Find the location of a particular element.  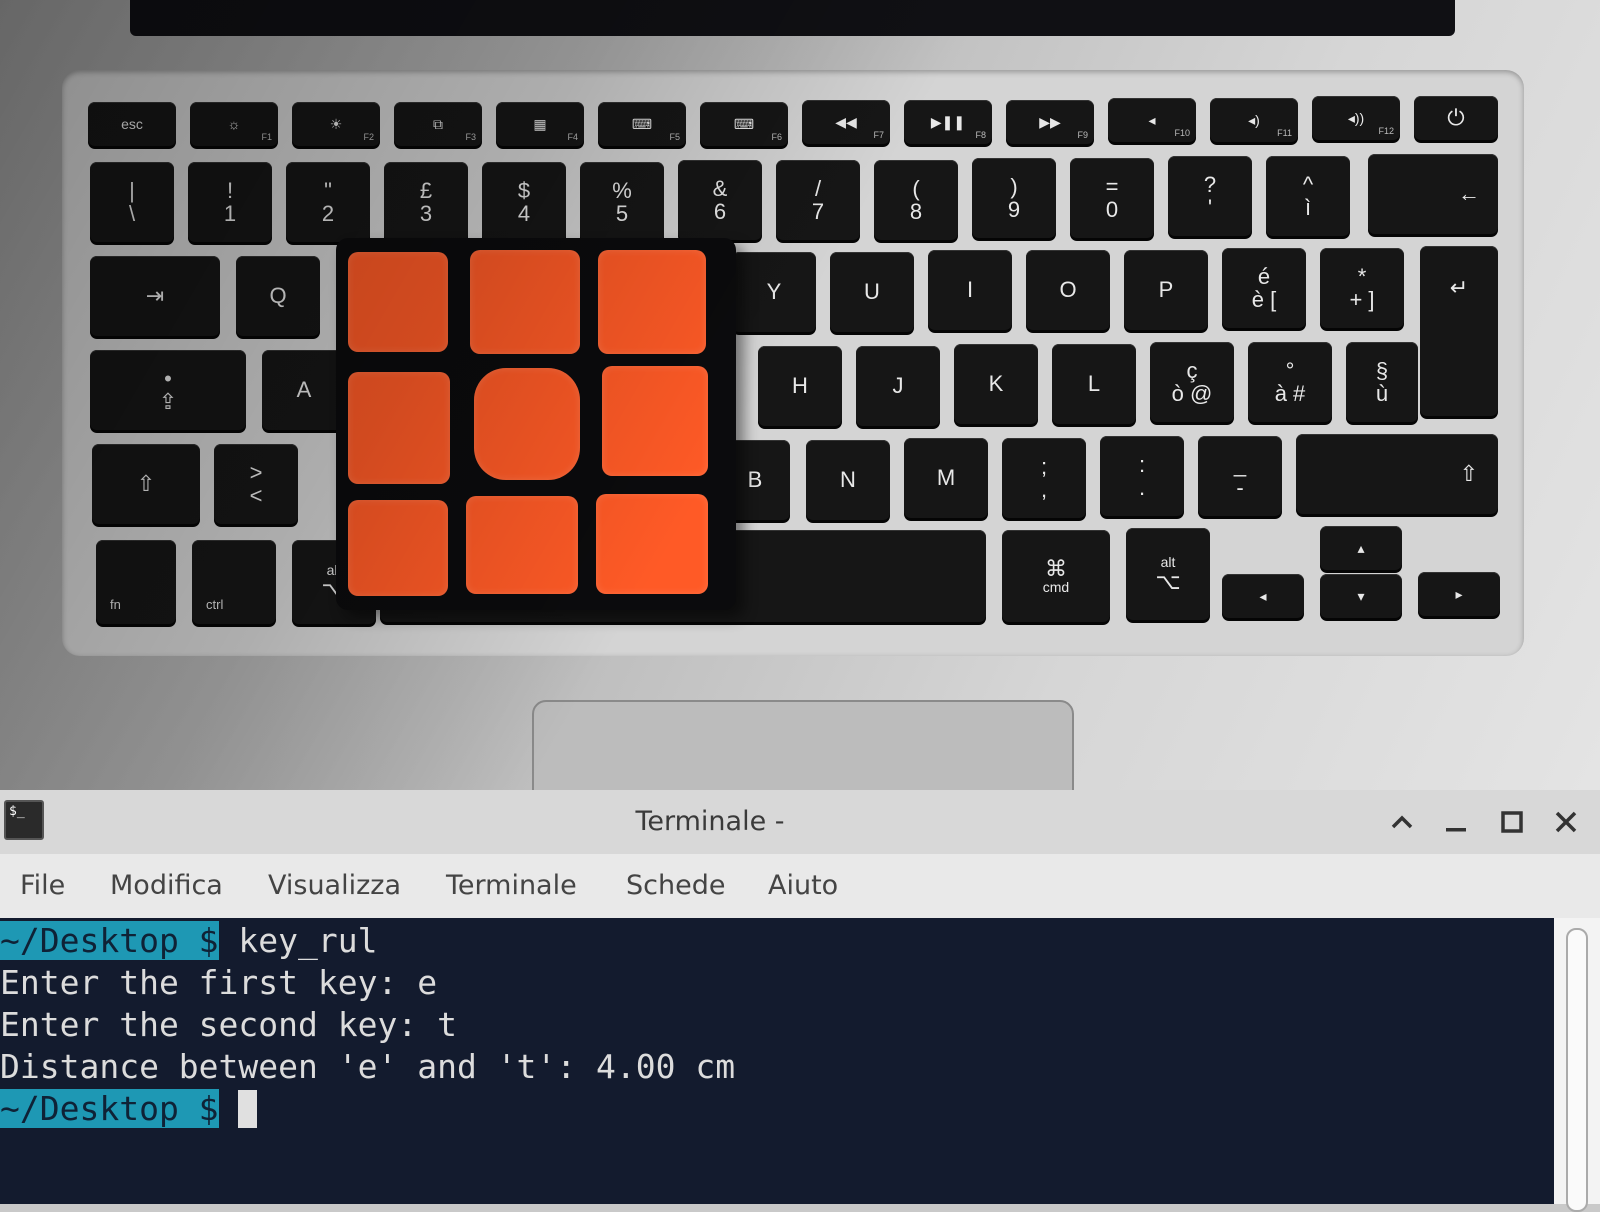

close-button is located at coordinates (1566, 822).